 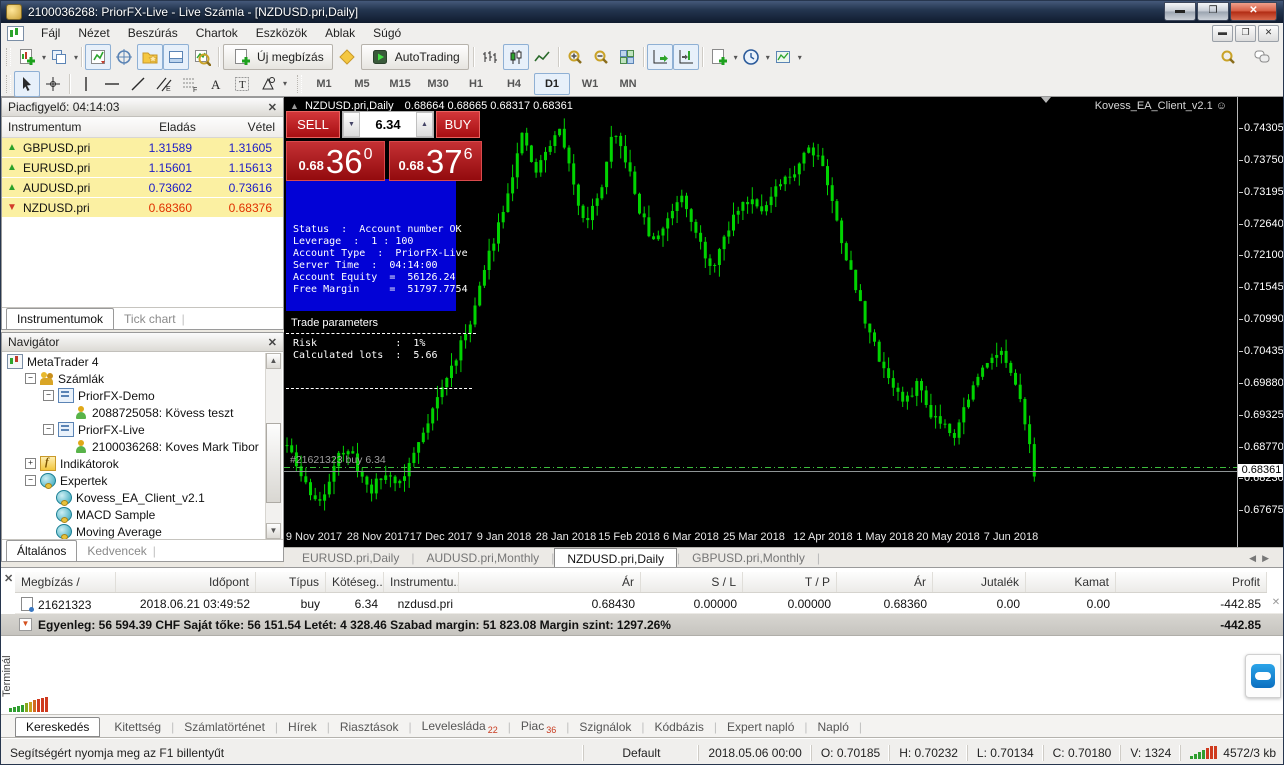 What do you see at coordinates (1262, 57) in the screenshot?
I see `chat-icon` at bounding box center [1262, 57].